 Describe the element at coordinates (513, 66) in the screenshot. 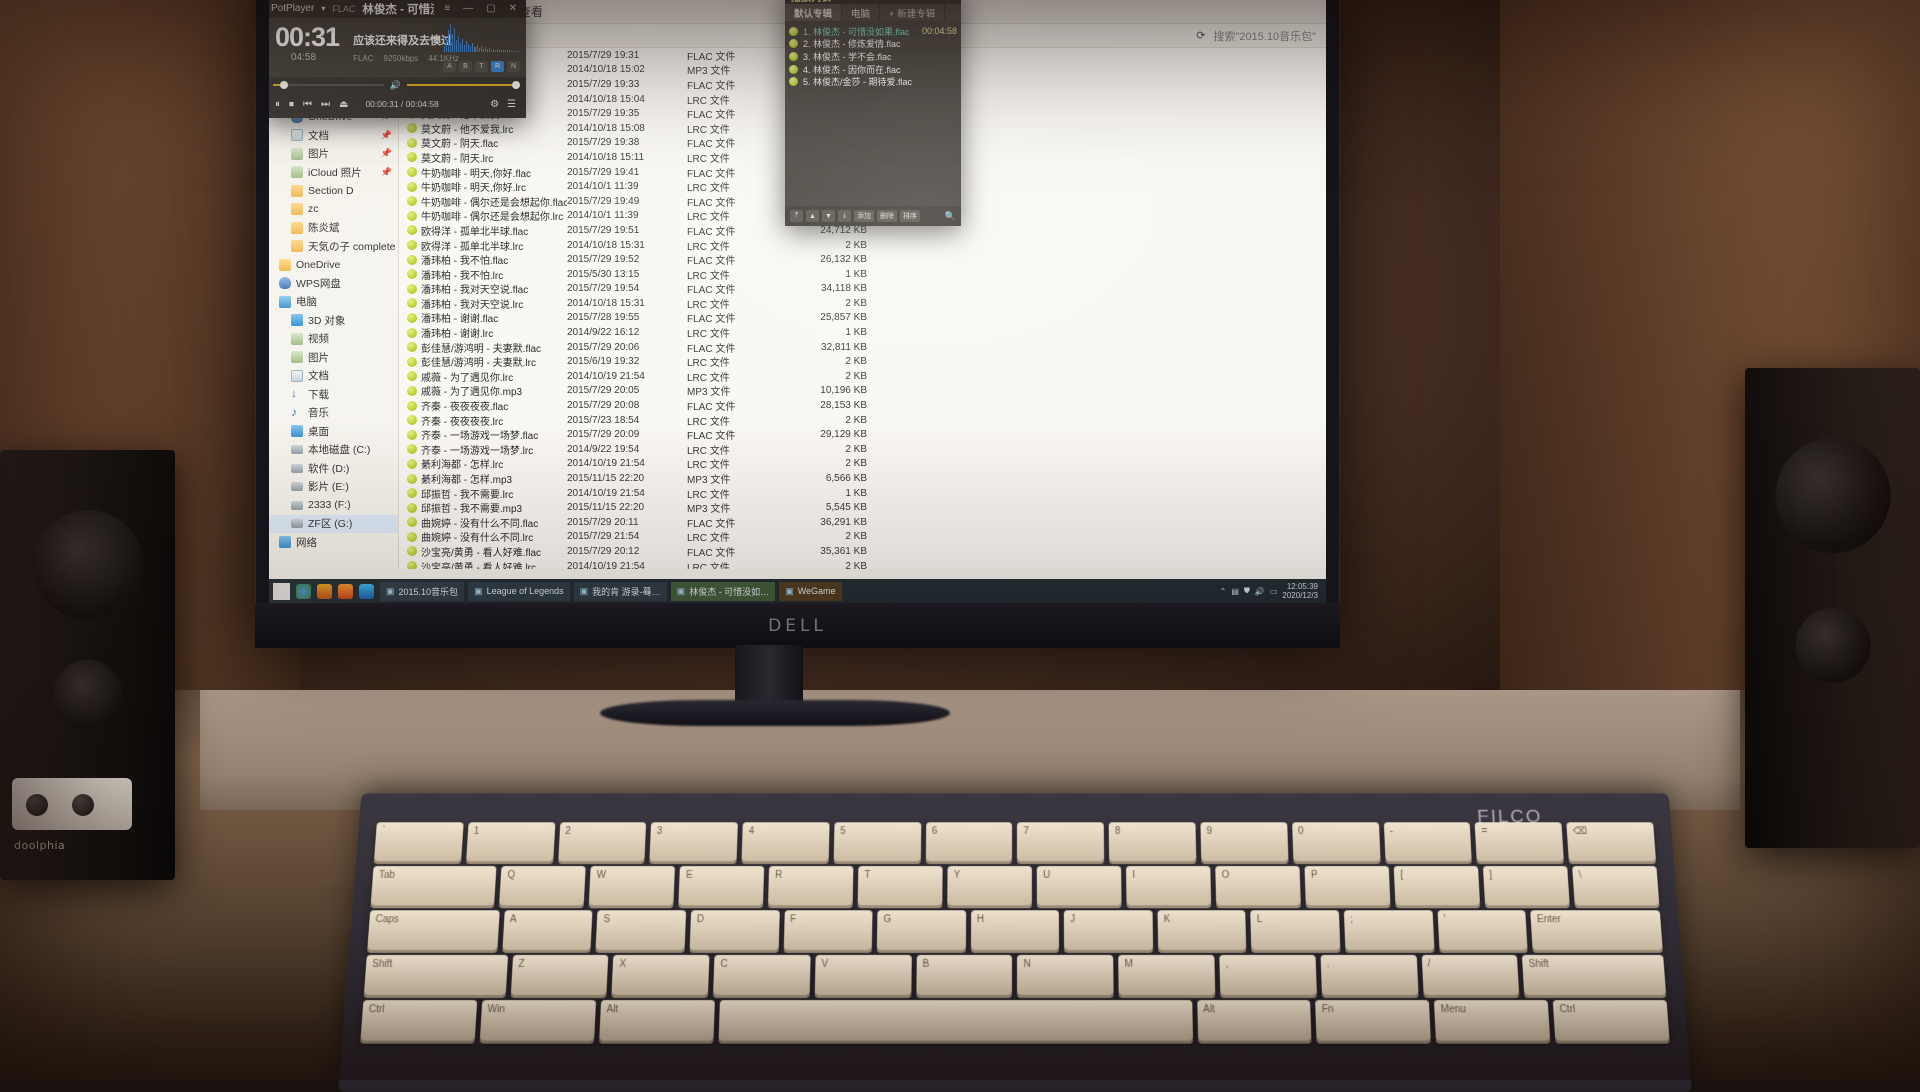

I see `mini-button-N: N` at that location.